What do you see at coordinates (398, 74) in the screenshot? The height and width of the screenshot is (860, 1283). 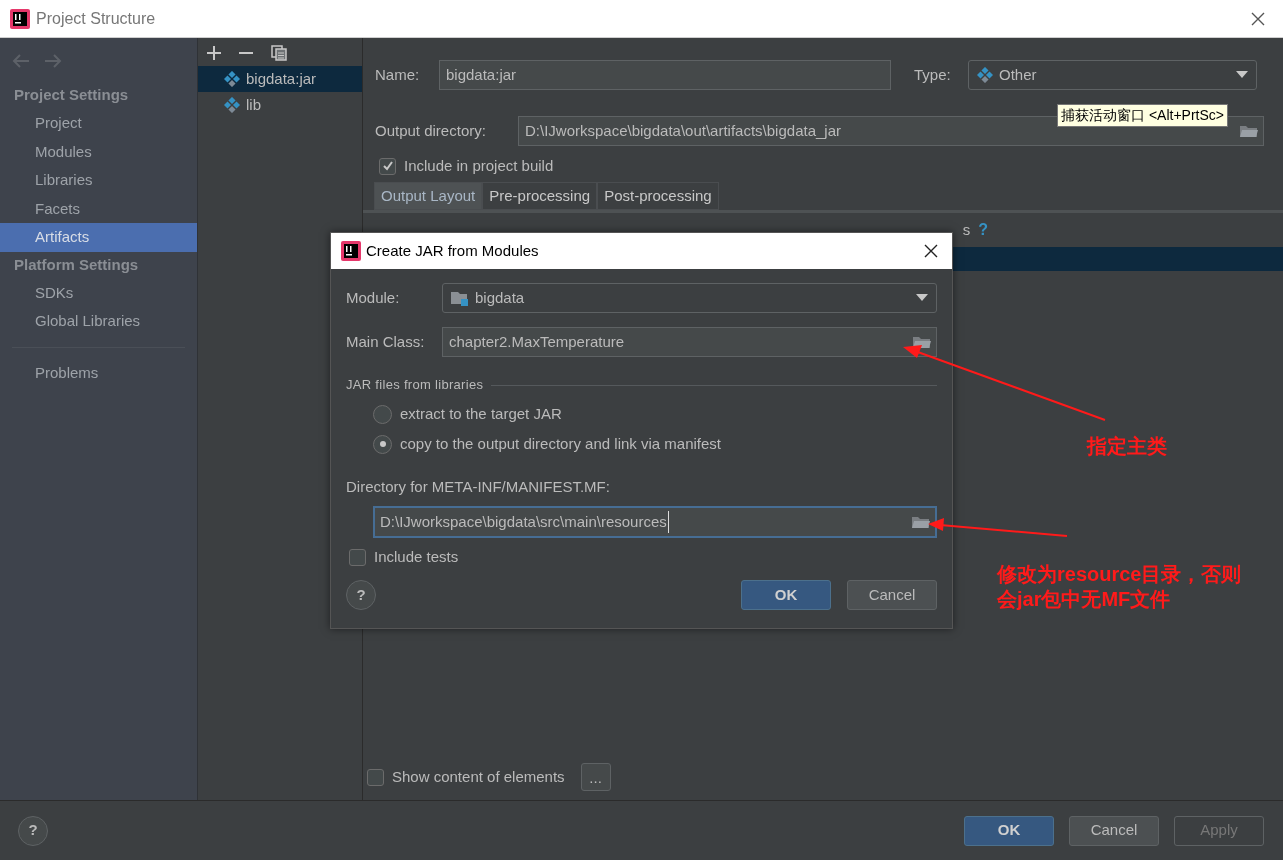 I see `name-label: Name:` at bounding box center [398, 74].